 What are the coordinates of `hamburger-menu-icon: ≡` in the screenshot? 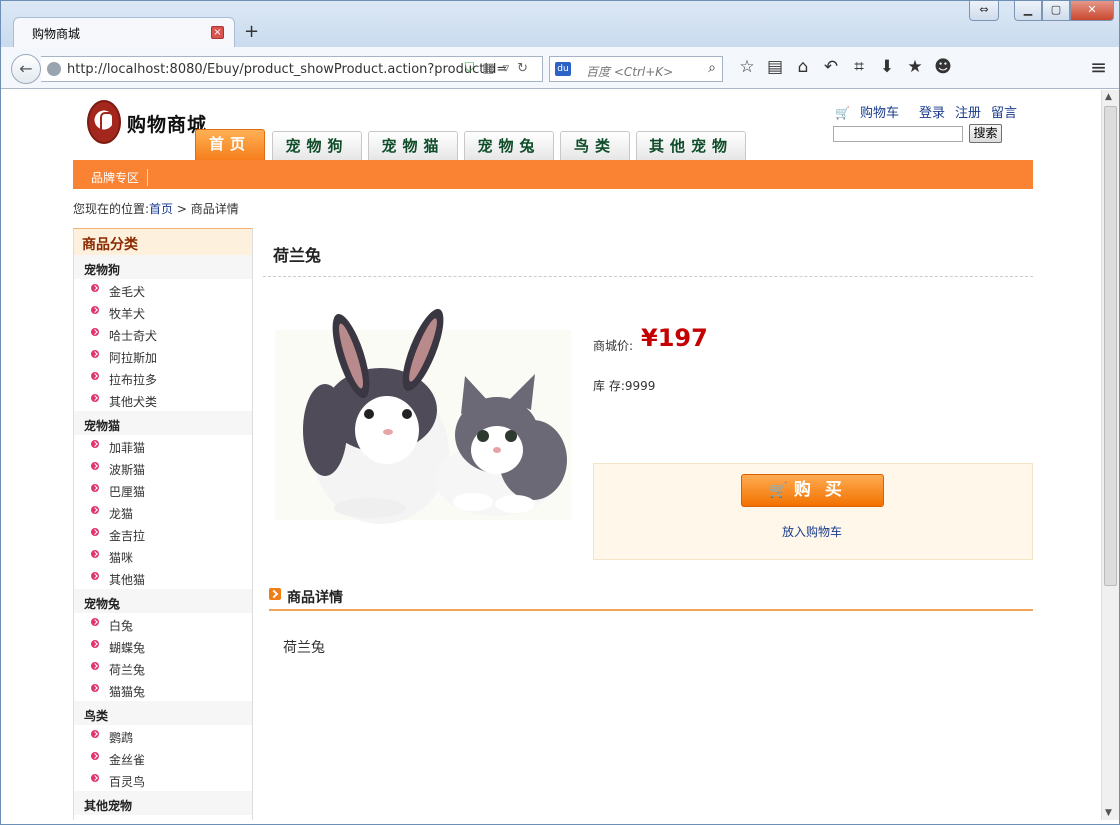 It's located at (1098, 67).